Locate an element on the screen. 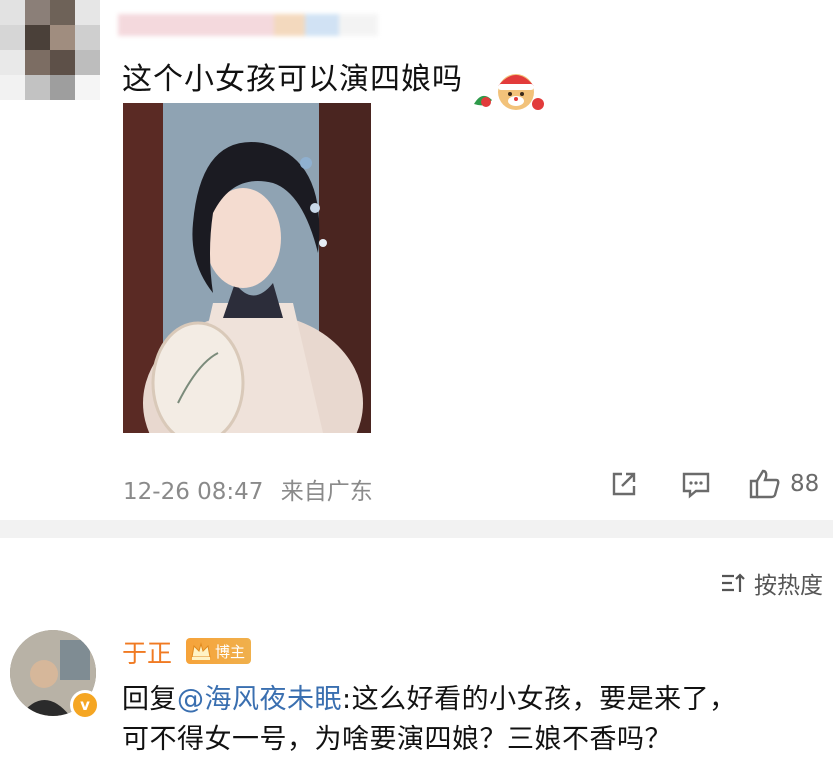 Image resolution: width=833 pixels, height=760 pixels. comment-icon is located at coordinates (696, 485).